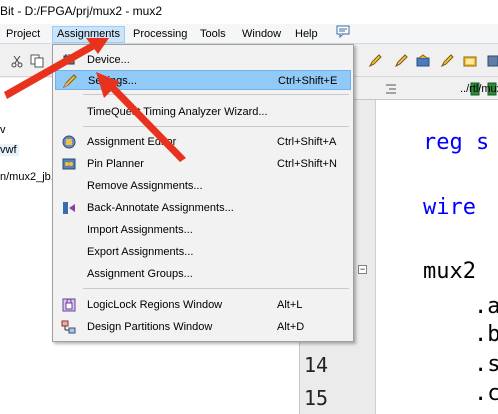  Describe the element at coordinates (362, 269) in the screenshot. I see `fold-toggle-icon: −` at that location.